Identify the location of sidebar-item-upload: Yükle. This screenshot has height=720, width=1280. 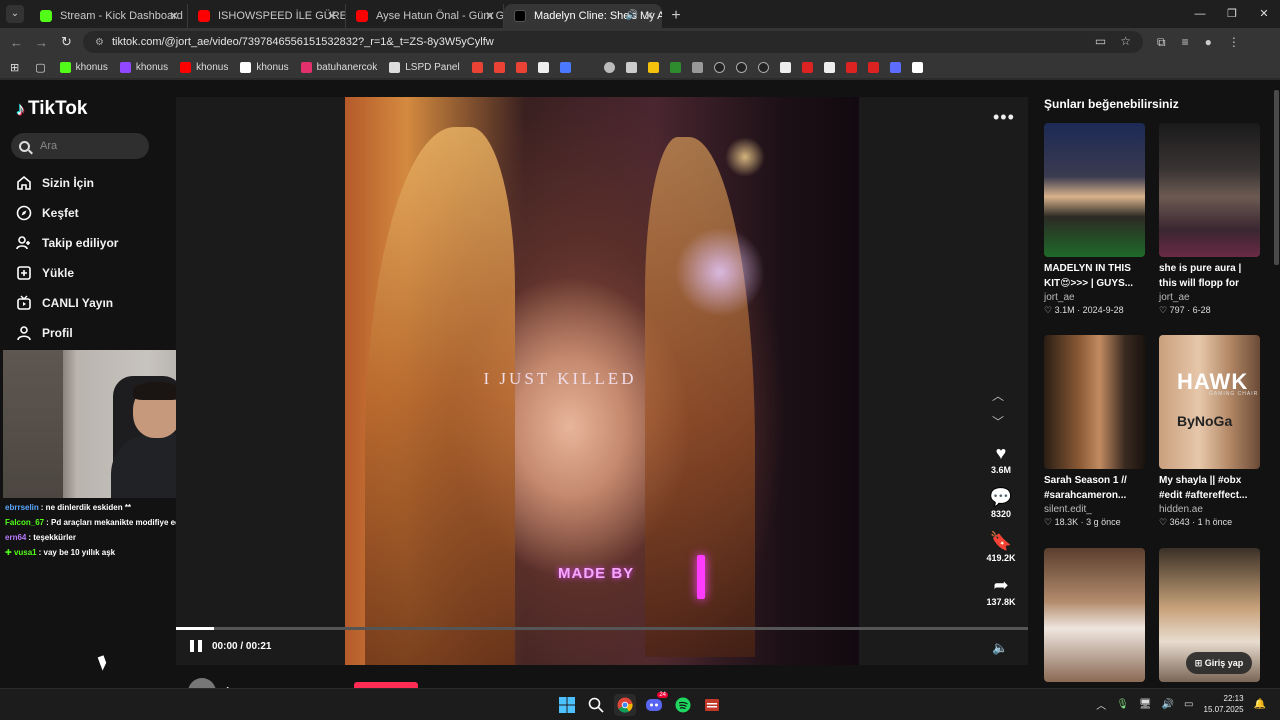
(66, 273).